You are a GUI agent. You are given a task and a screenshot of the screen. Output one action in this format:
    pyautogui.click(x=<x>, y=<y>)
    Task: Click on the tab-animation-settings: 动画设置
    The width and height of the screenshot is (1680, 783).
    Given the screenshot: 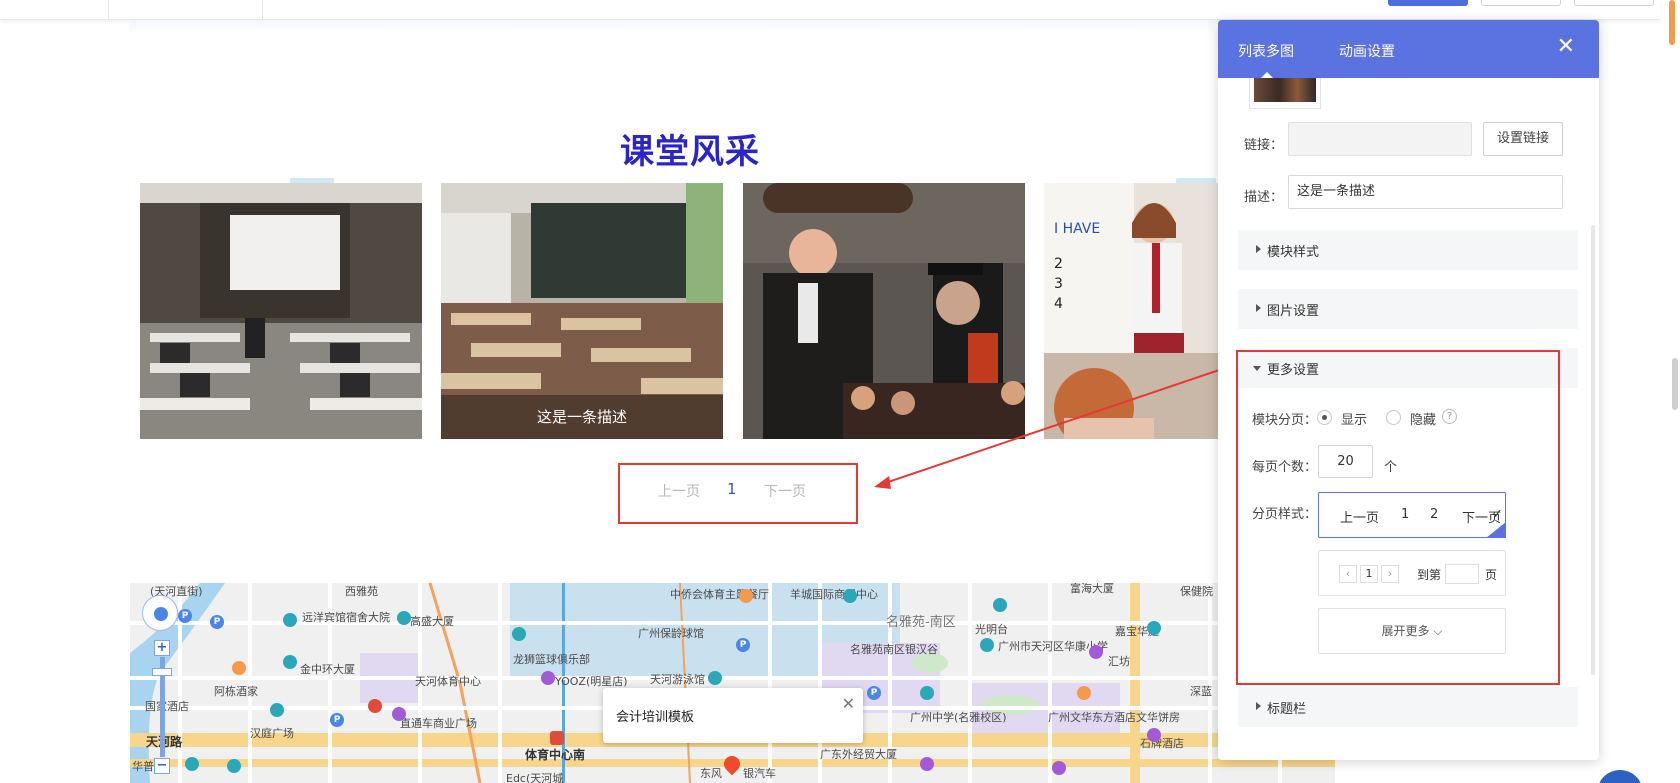 What is the action you would take?
    pyautogui.click(x=1367, y=51)
    